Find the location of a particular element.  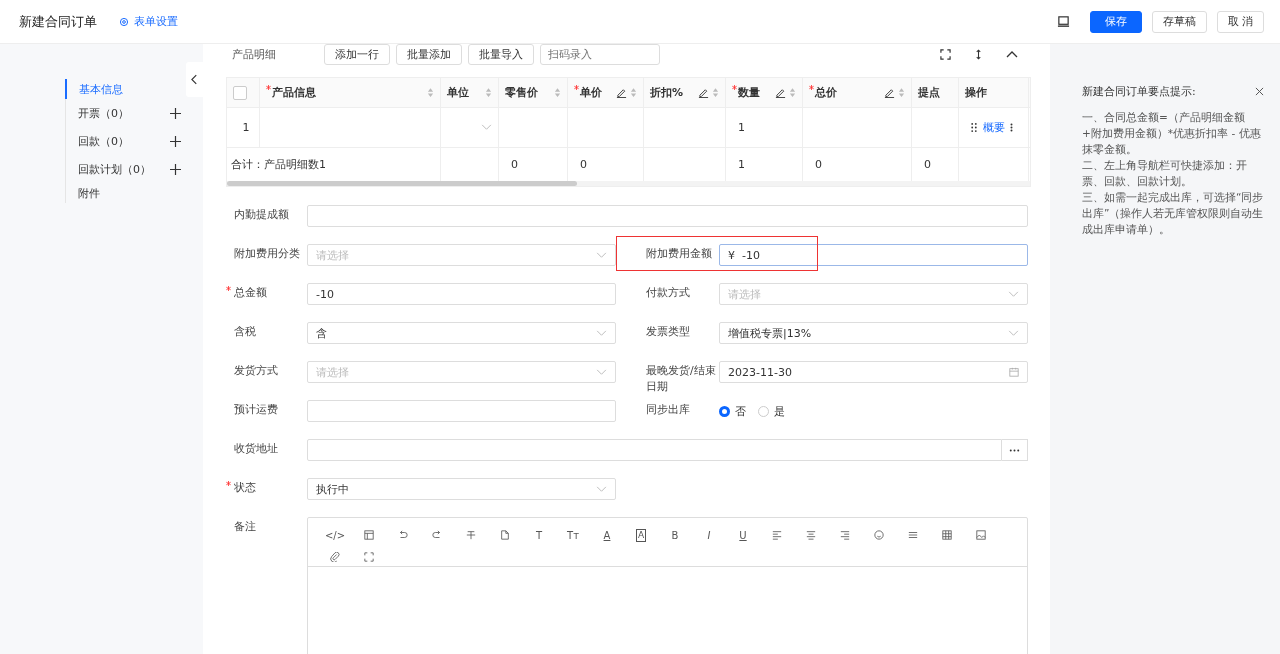

field-label: 预计运费 is located at coordinates (256, 409).